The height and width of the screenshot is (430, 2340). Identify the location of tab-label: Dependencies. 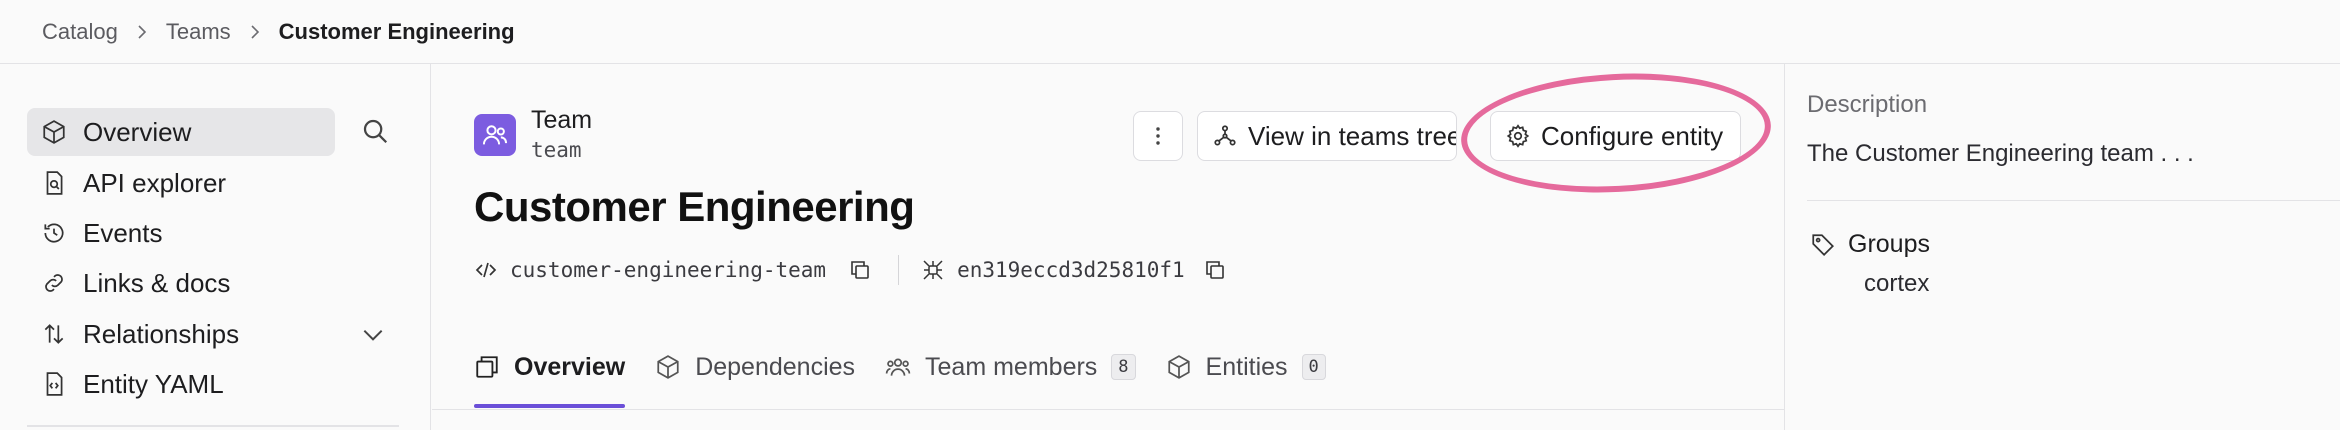
(775, 366).